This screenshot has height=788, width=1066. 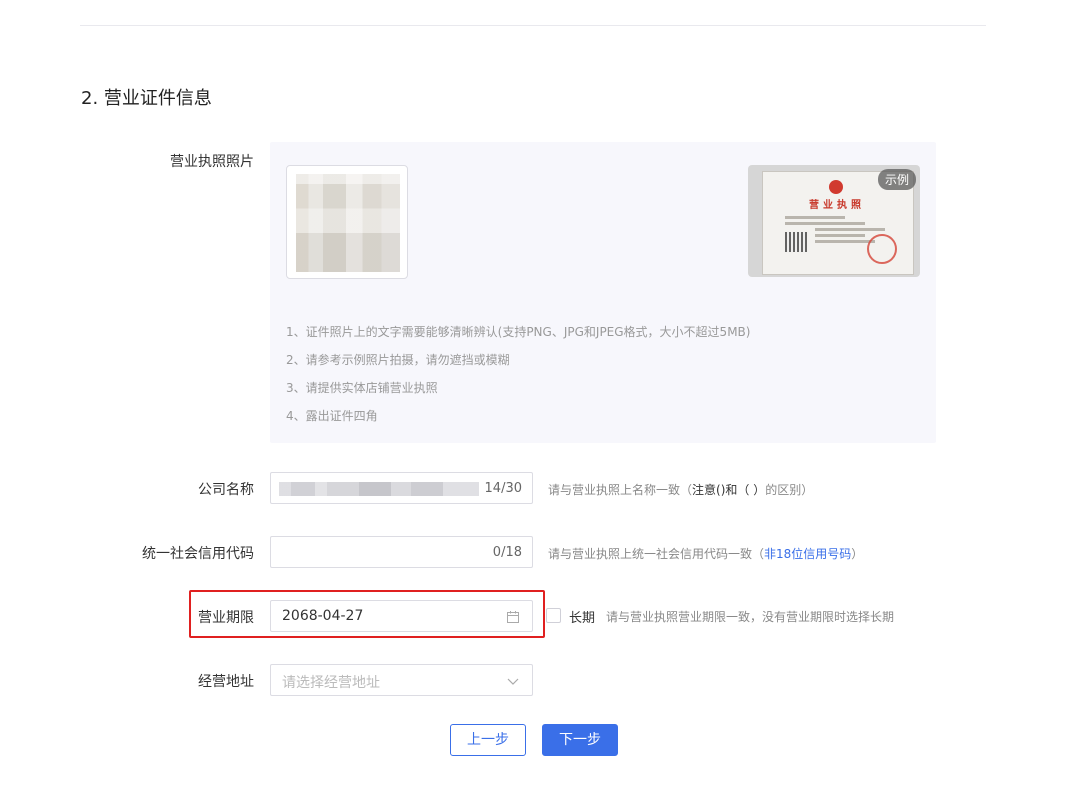 I want to click on company-name-input: 14/30, so click(x=401, y=488).